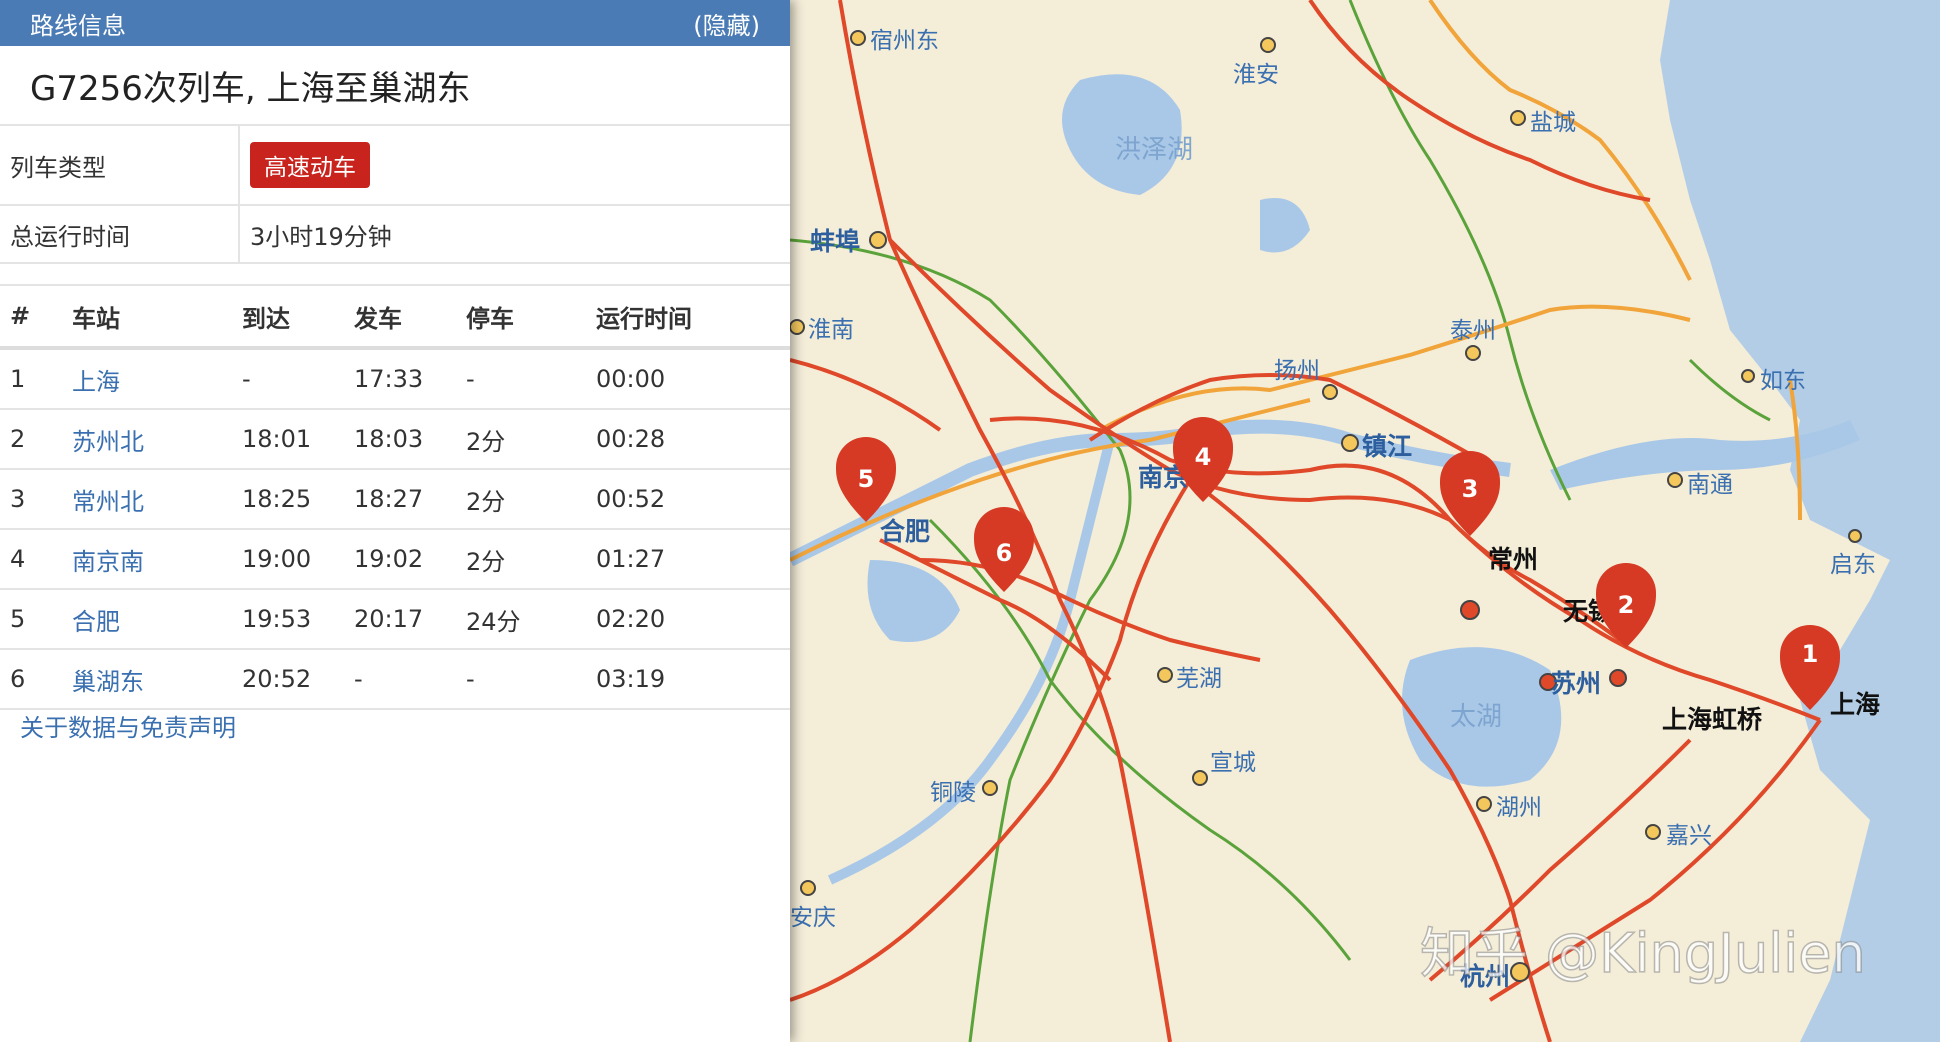 The image size is (1940, 1042). I want to click on station-link: 苏州北, so click(156, 439).